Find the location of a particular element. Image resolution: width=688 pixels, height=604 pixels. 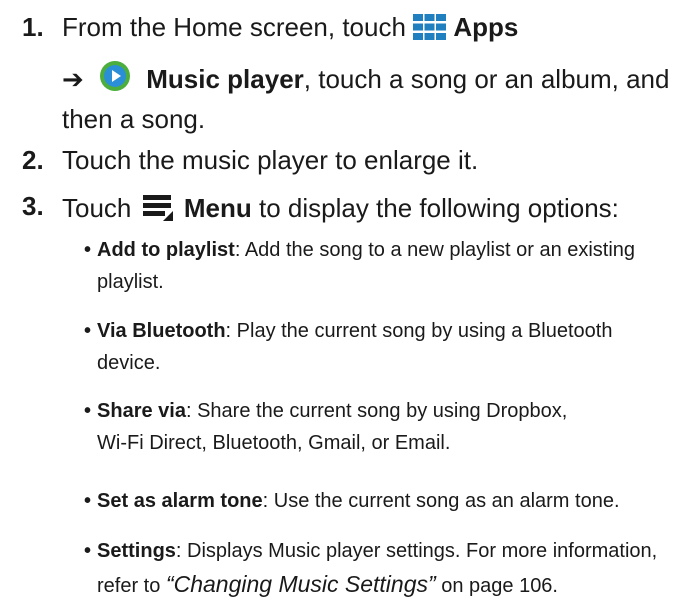

step-text: Touch is located at coordinates (97, 208).